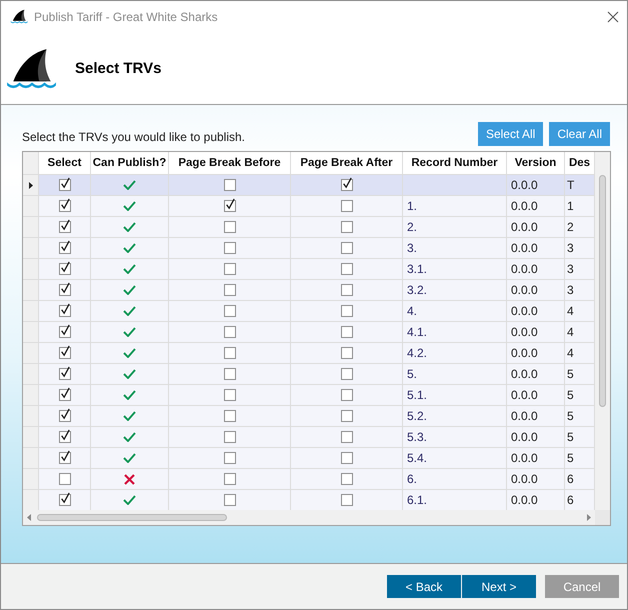 The image size is (628, 610). Describe the element at coordinates (309, 479) in the screenshot. I see `table-row: 6. 0.0.0 6` at that location.